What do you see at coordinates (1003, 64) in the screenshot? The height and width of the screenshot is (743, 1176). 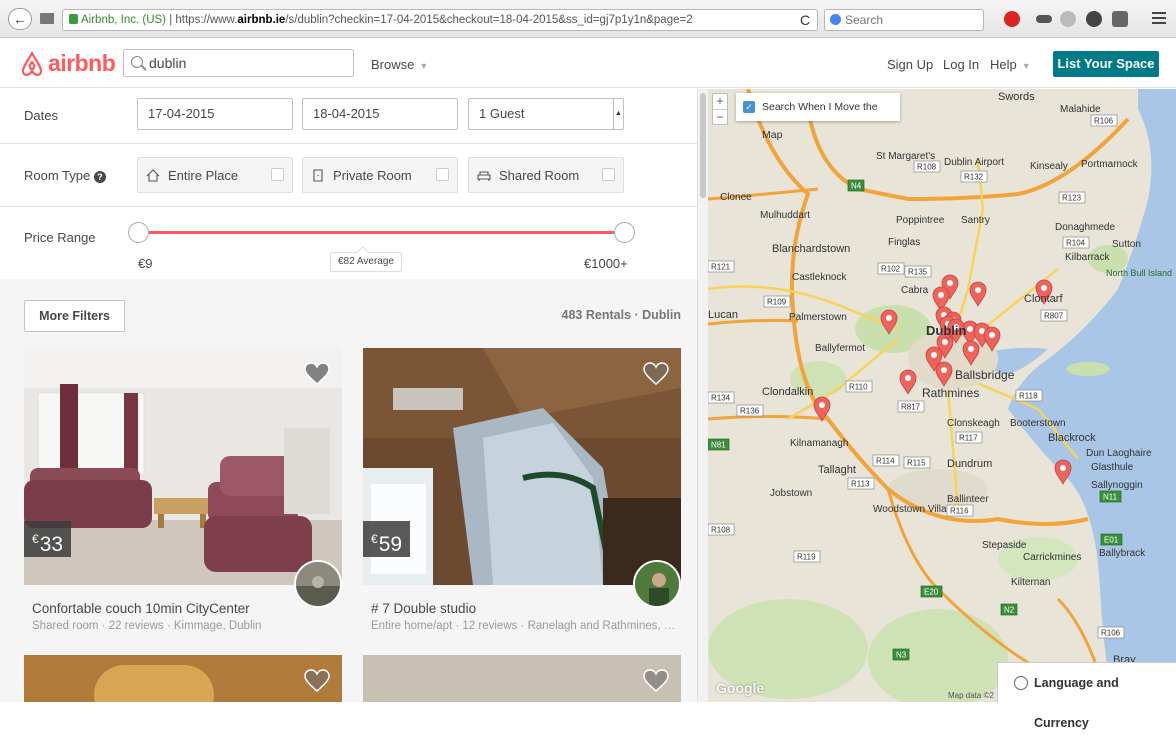 I see `help-label: Help` at bounding box center [1003, 64].